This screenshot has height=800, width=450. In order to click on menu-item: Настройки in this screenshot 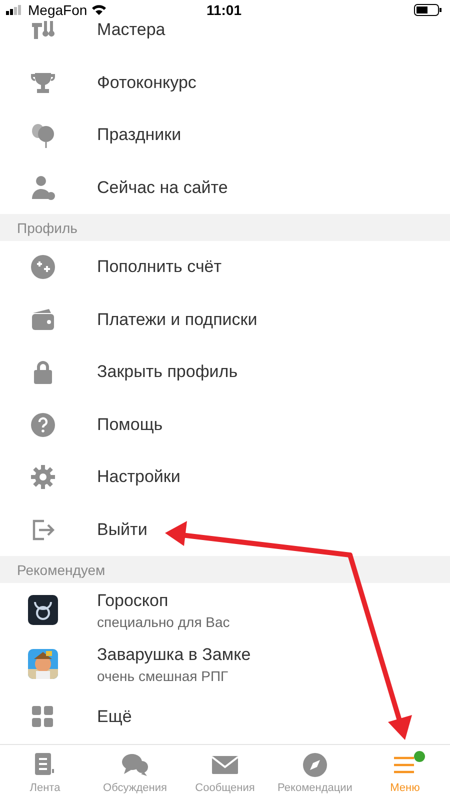, I will do `click(138, 477)`.